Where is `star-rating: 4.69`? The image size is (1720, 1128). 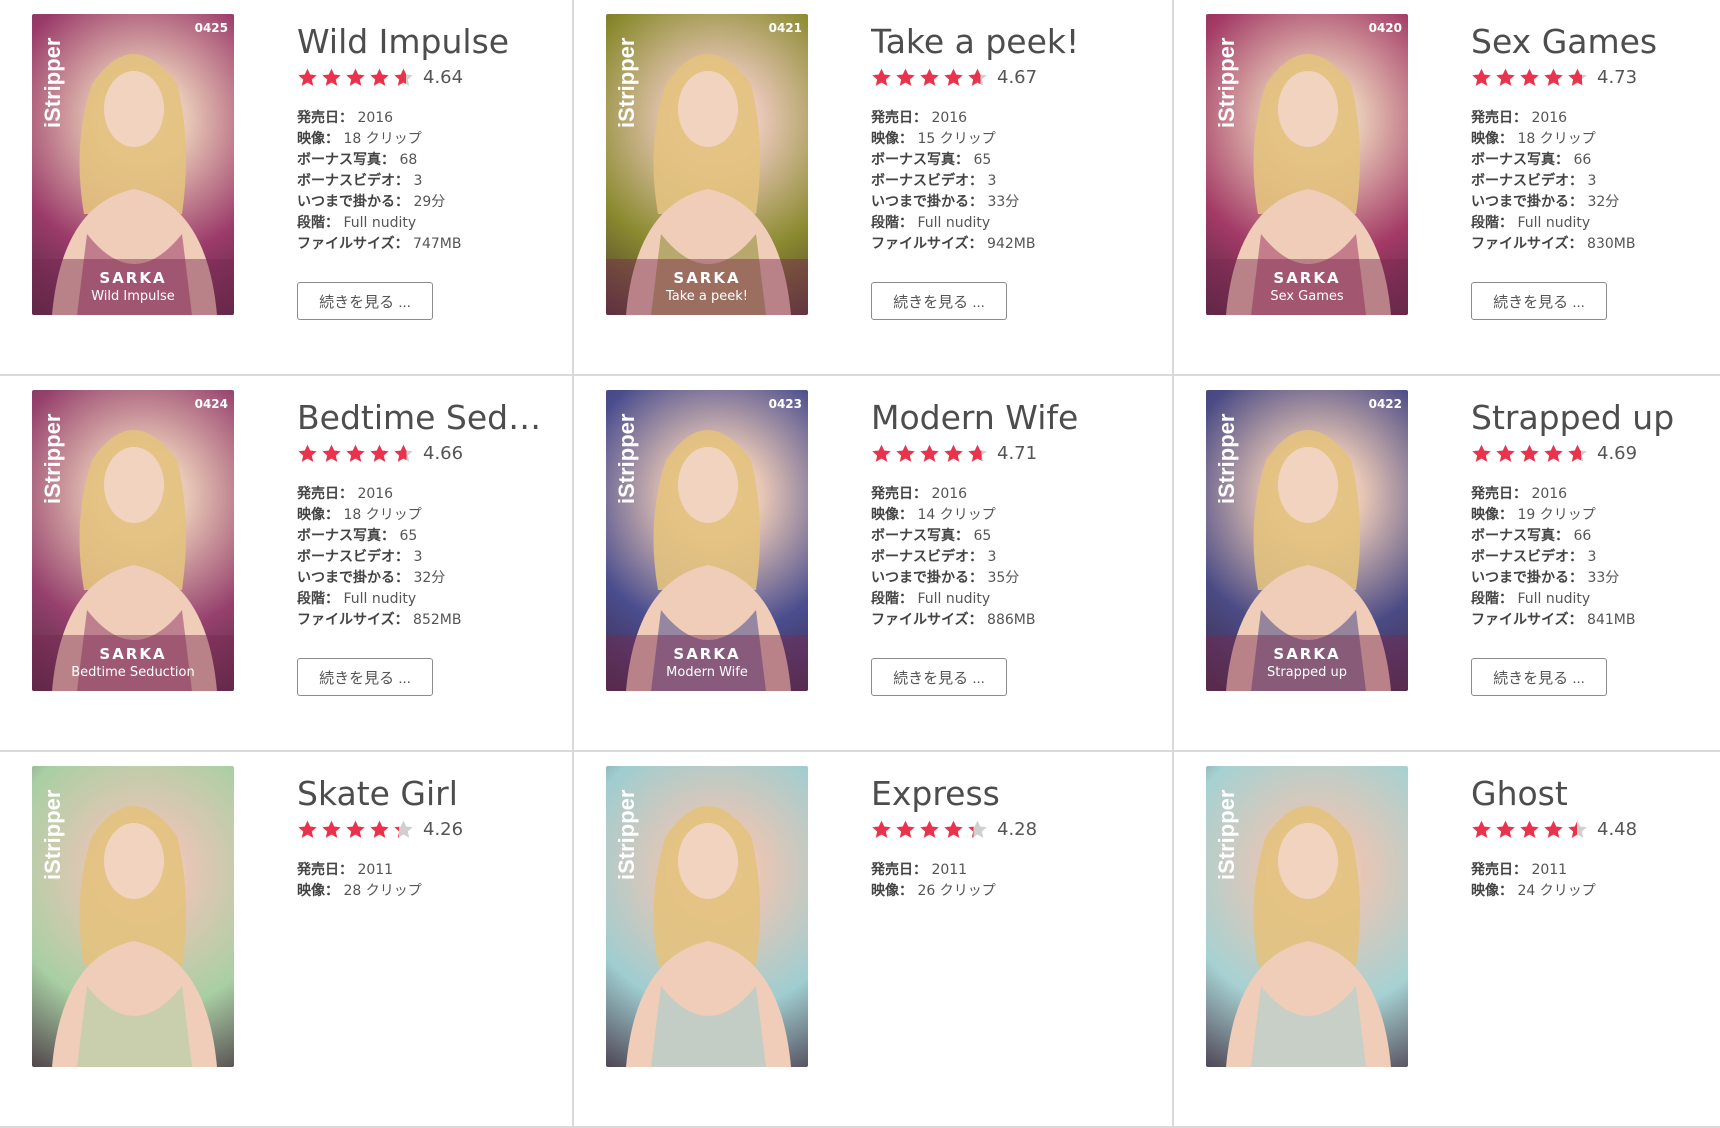
star-rating: 4.69 is located at coordinates (1595, 453).